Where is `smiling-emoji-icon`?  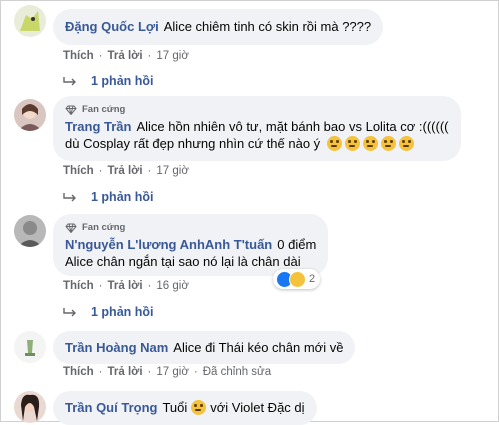
smiling-emoji-icon is located at coordinates (199, 407).